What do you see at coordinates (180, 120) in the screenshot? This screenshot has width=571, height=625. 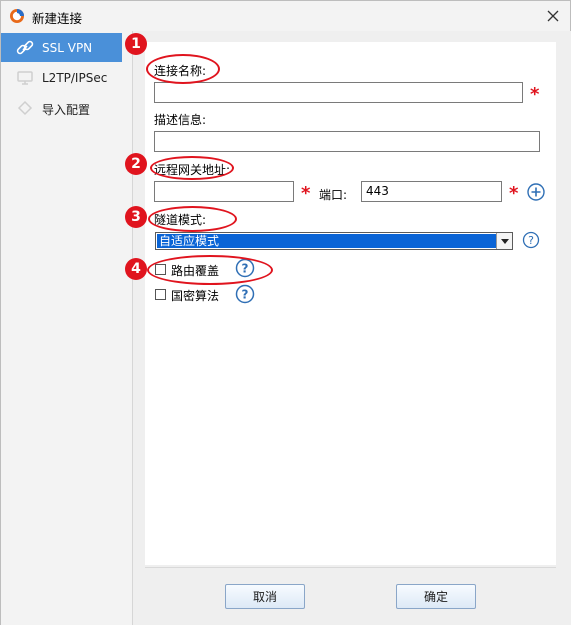 I see `description-label: 描述信息:` at bounding box center [180, 120].